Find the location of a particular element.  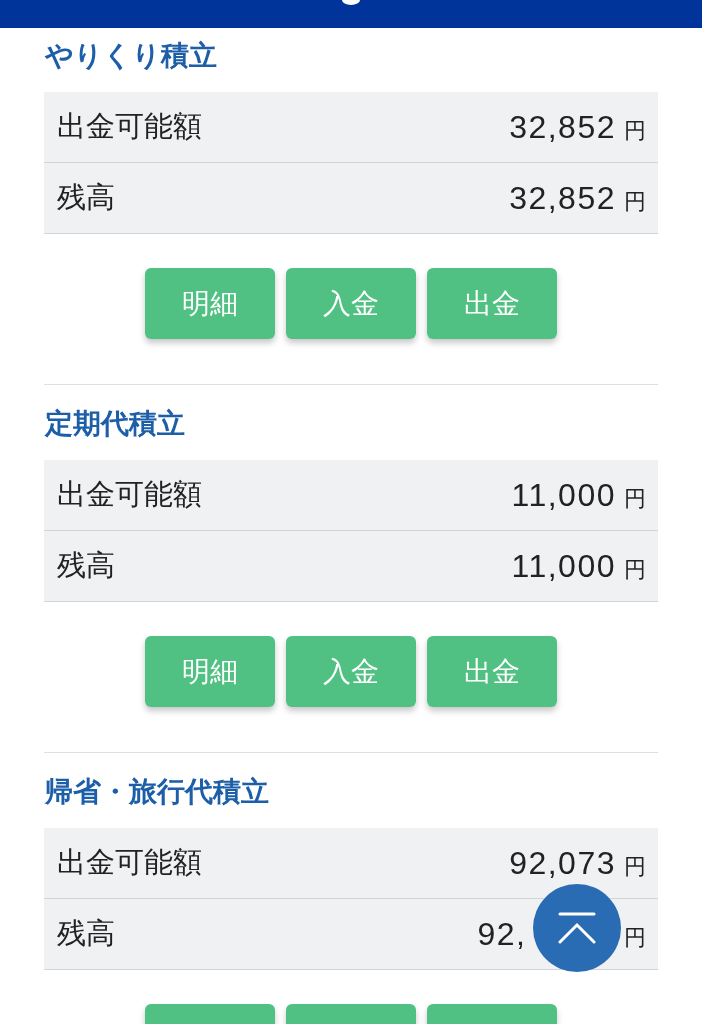

section-title: 帰省・旅行代積立 is located at coordinates (157, 792).